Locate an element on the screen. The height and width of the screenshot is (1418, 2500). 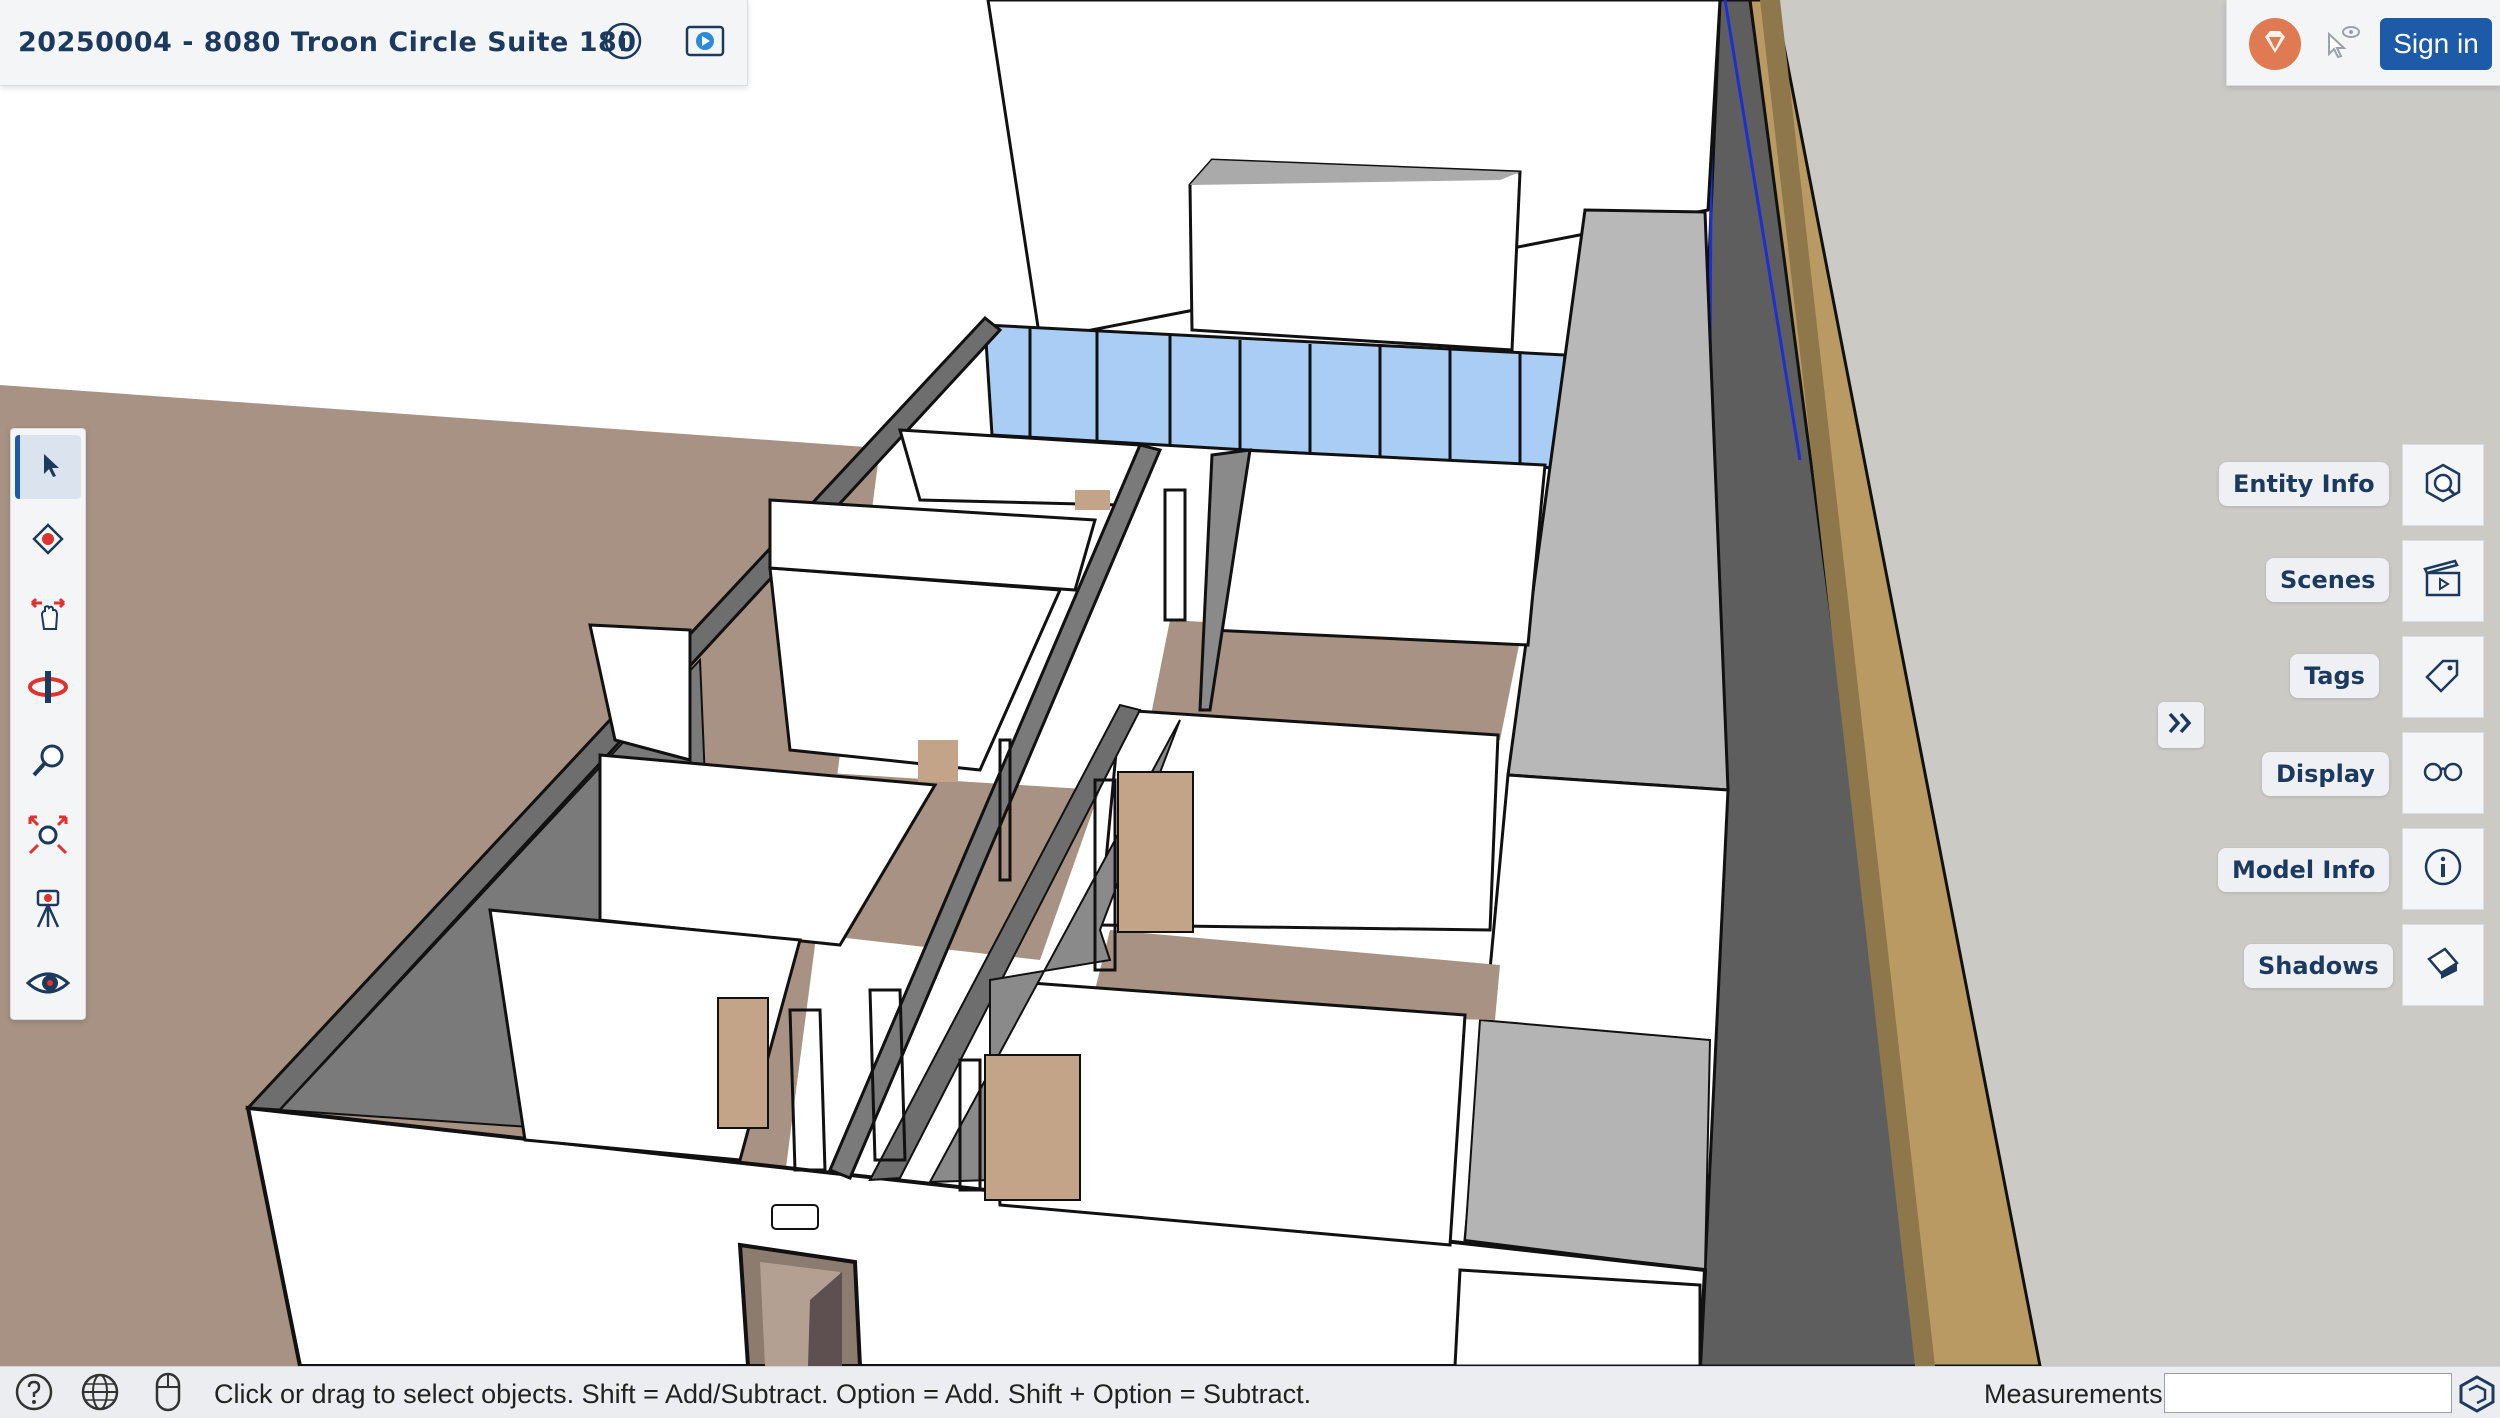
position-camera-tool-button is located at coordinates (48, 911).